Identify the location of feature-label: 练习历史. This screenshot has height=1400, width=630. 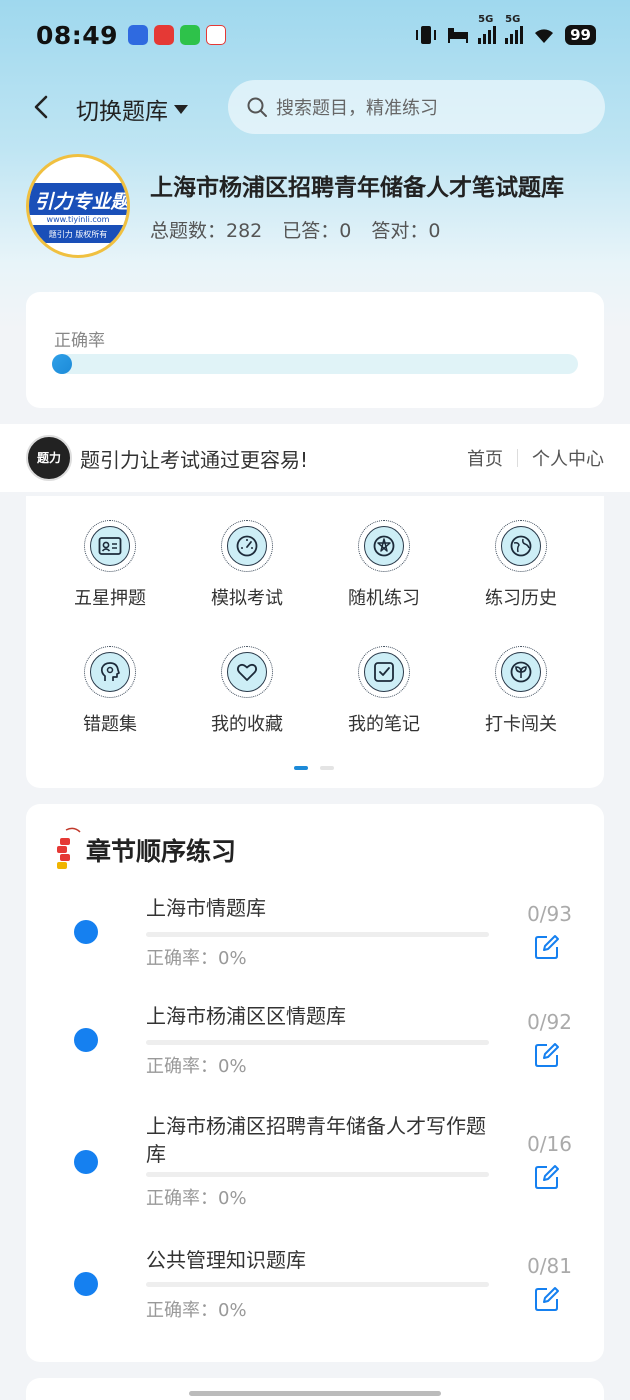
(521, 598).